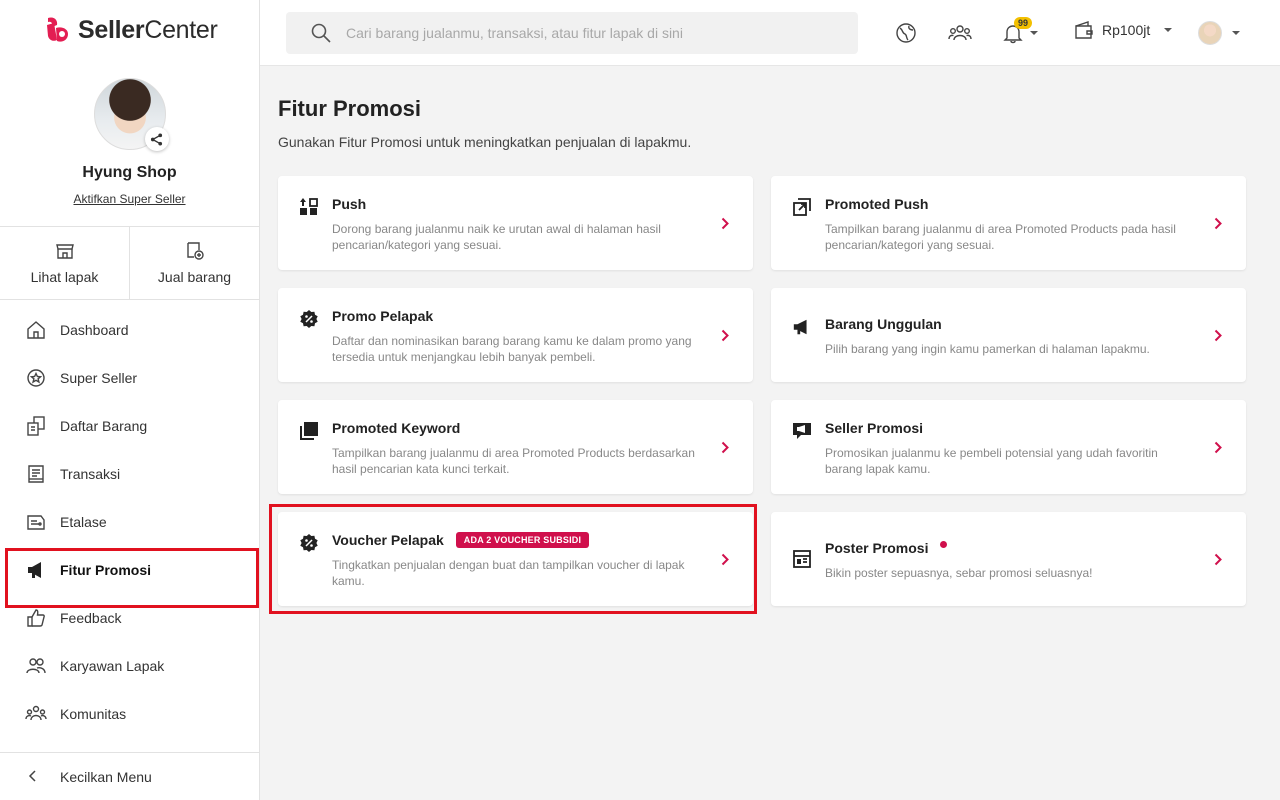  Describe the element at coordinates (1024, 31) in the screenshot. I see `notification-button: 99` at that location.